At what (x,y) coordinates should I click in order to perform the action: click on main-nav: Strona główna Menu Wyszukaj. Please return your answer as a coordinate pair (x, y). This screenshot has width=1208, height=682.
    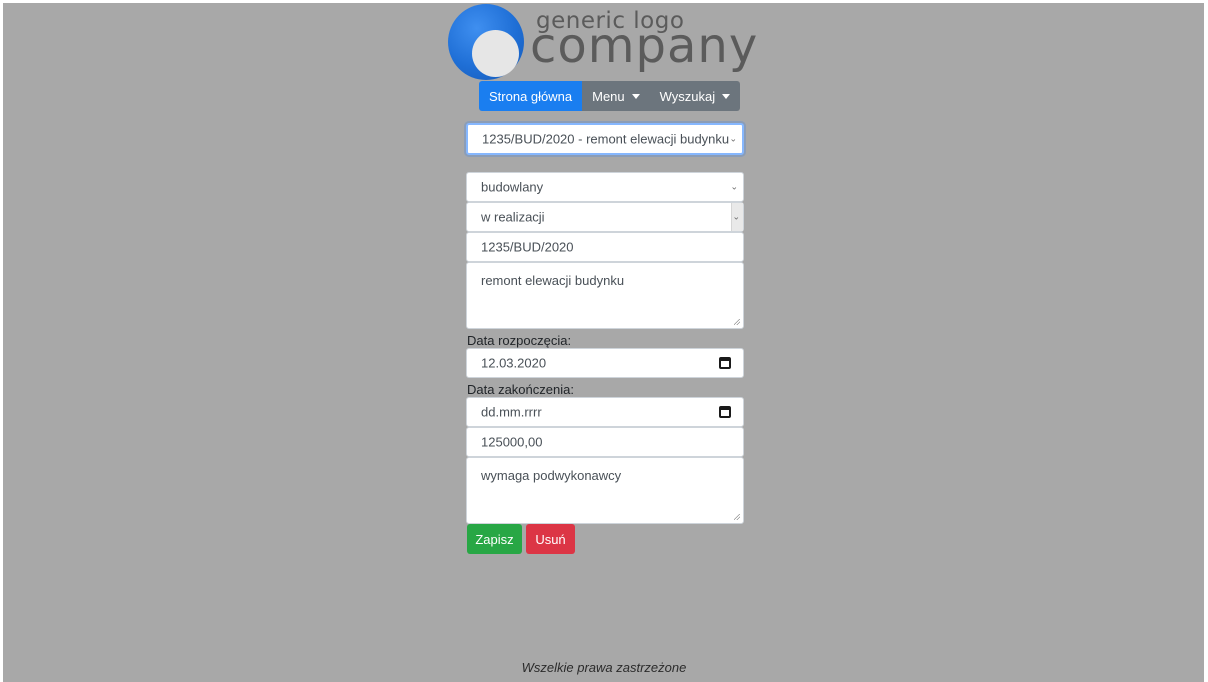
    Looking at the image, I should click on (610, 96).